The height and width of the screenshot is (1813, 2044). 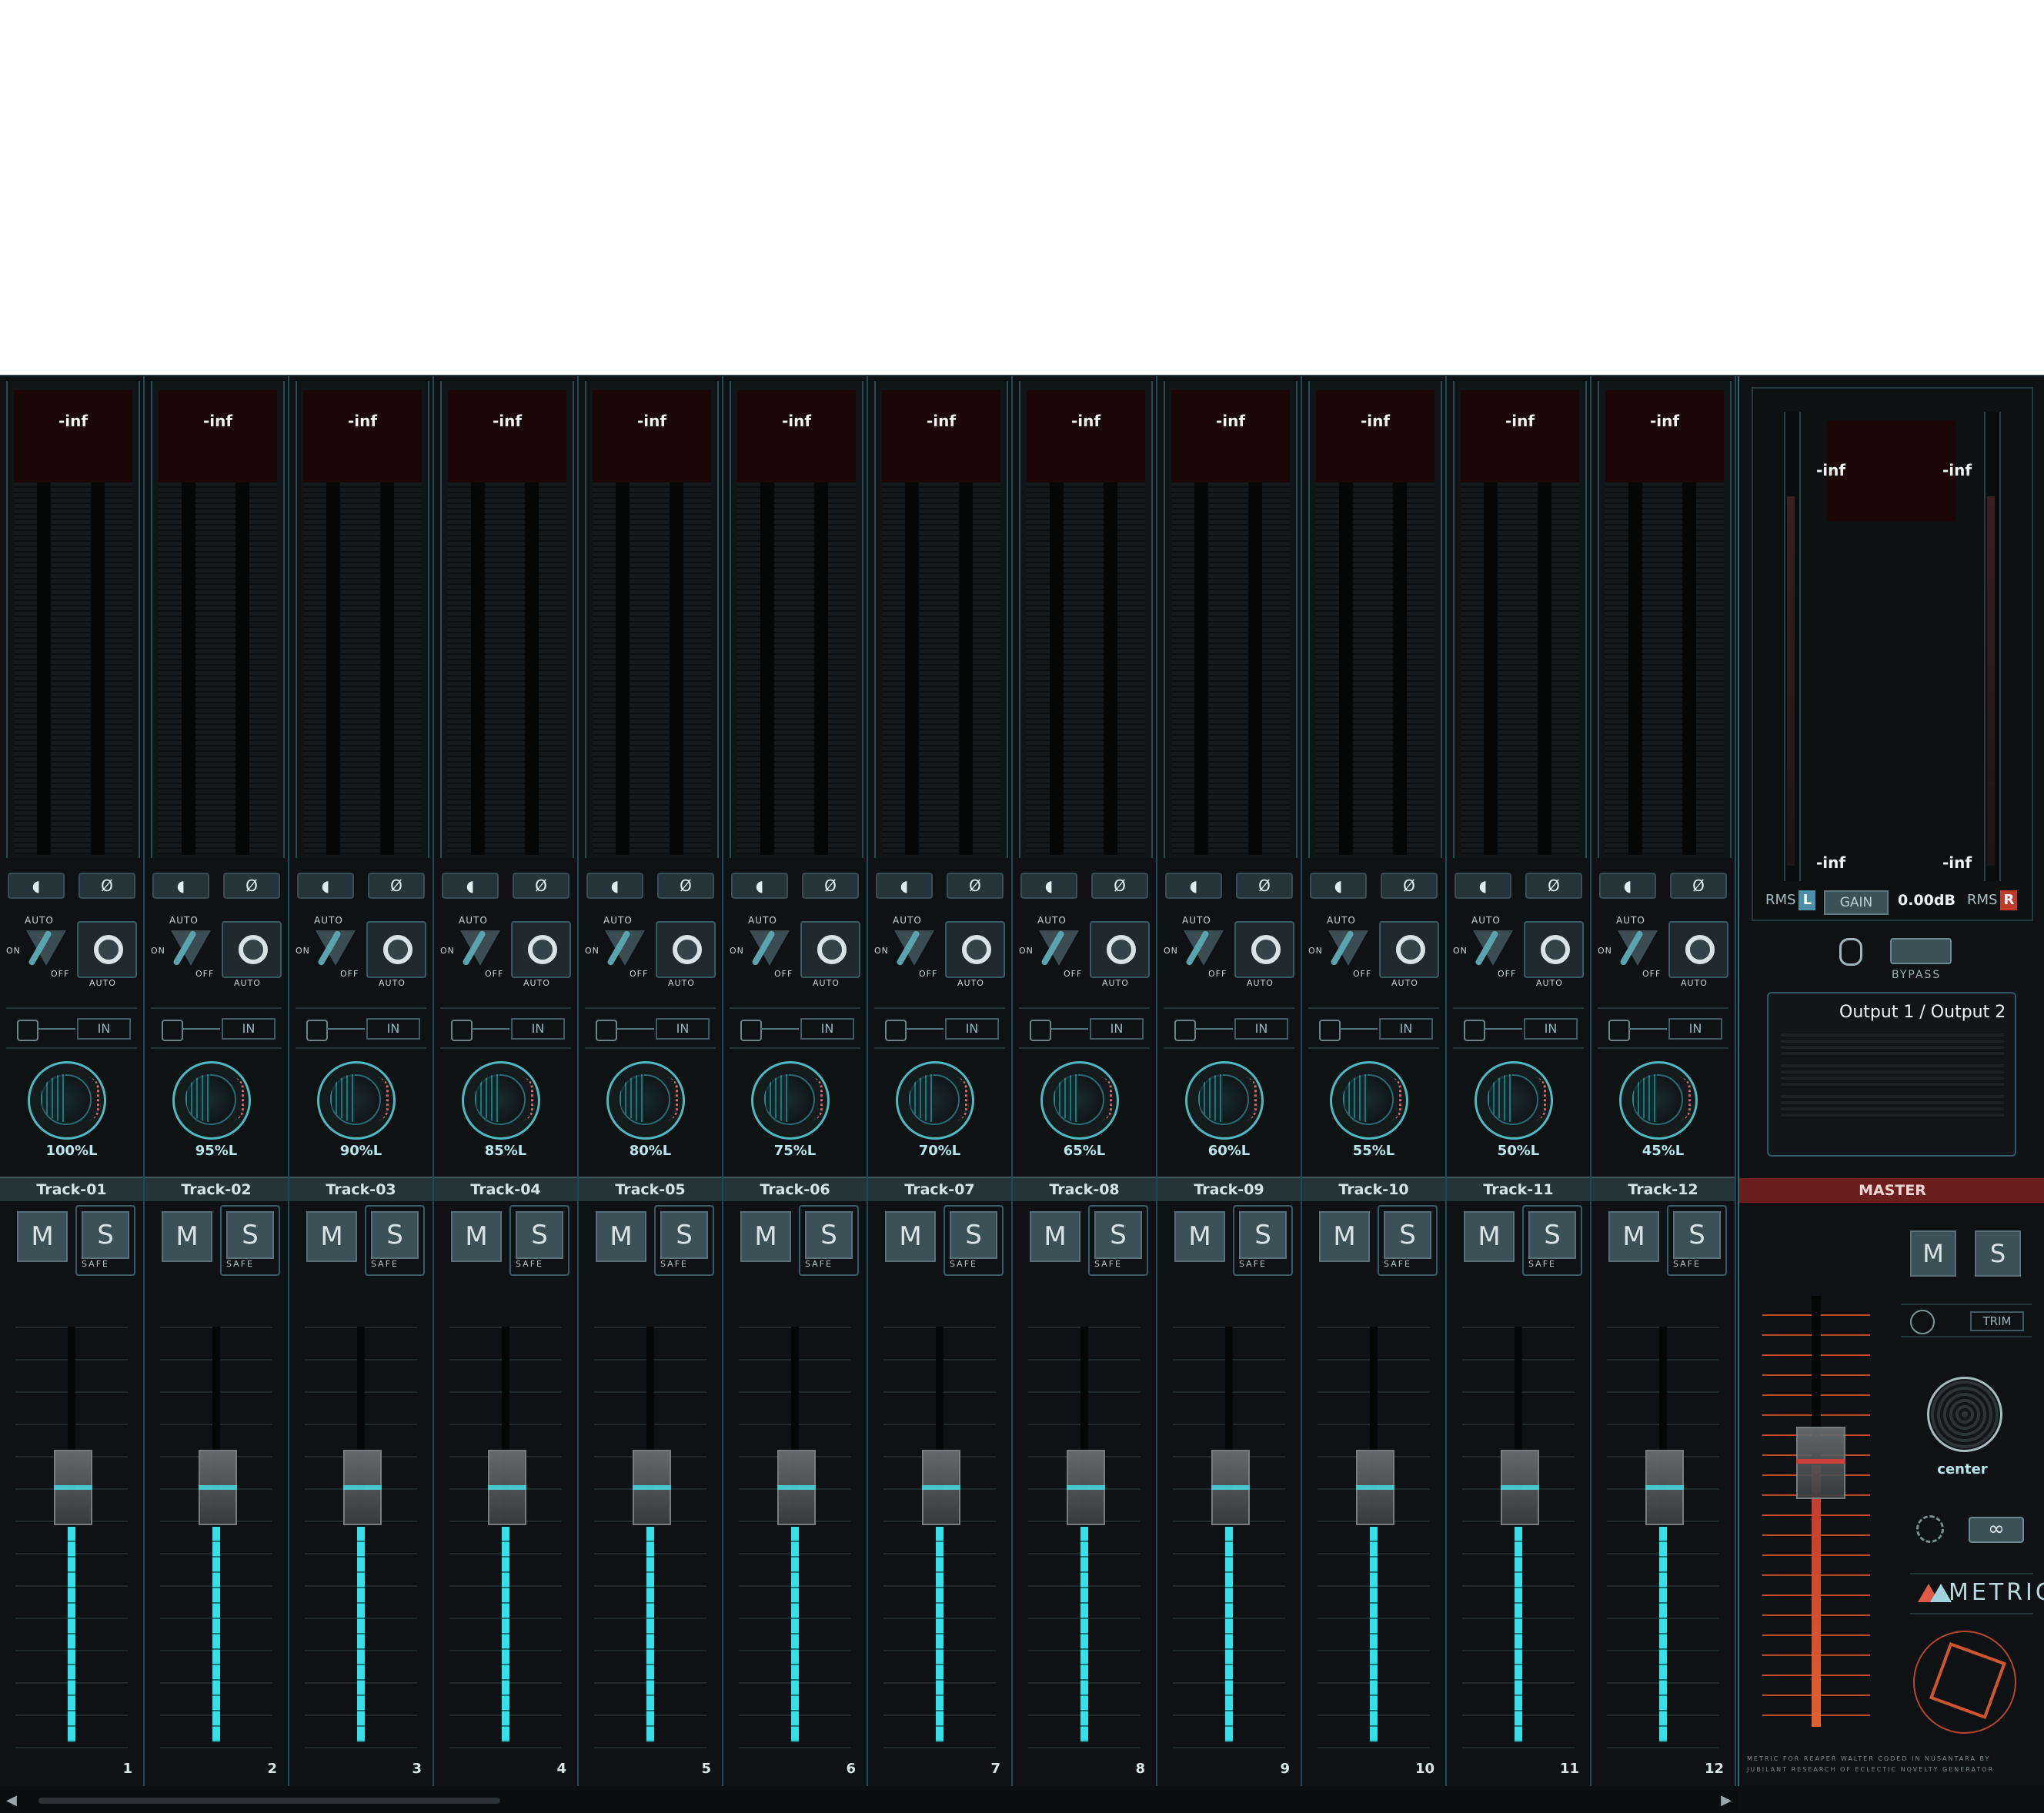 What do you see at coordinates (1996, 1530) in the screenshot?
I see `link-button: ∞` at bounding box center [1996, 1530].